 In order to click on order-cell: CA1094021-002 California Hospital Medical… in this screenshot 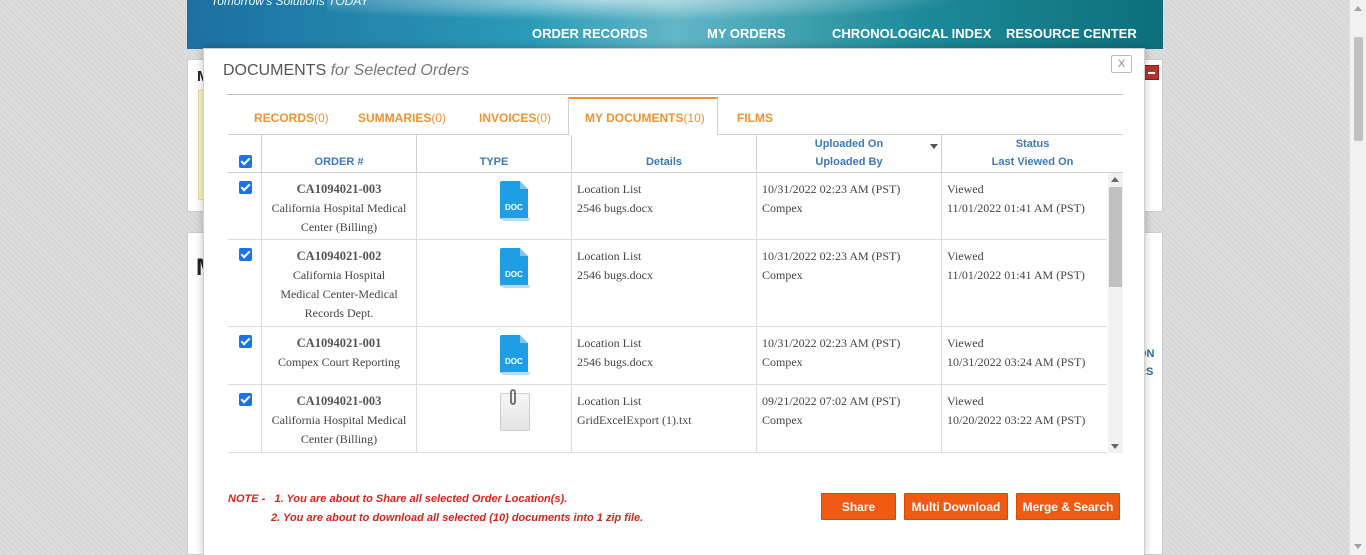, I will do `click(339, 283)`.